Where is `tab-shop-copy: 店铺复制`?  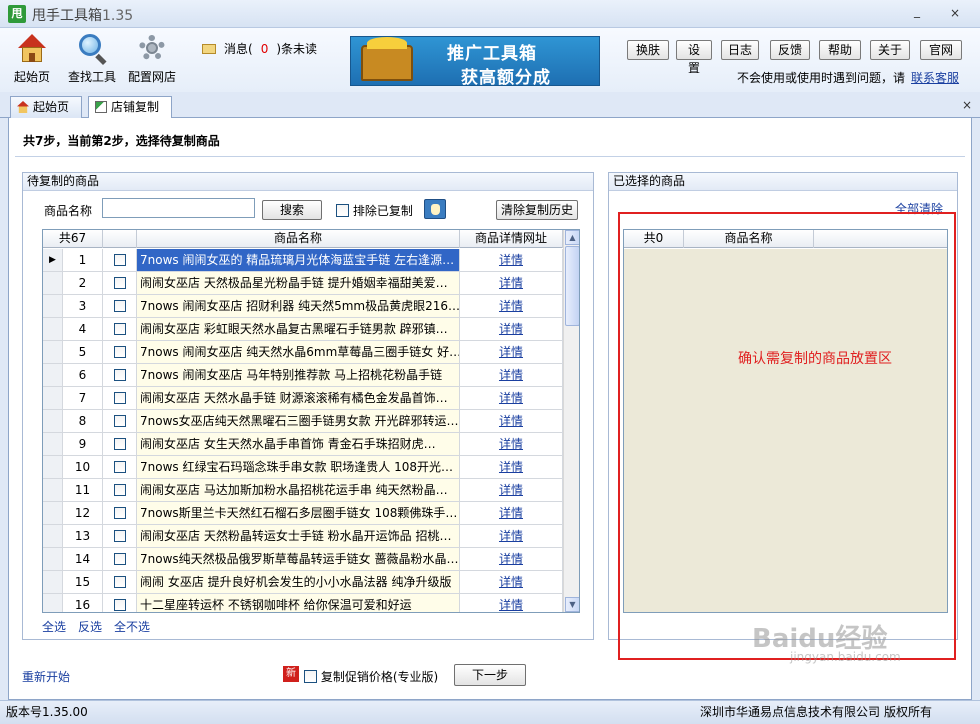
tab-shop-copy: 店铺复制 is located at coordinates (130, 107).